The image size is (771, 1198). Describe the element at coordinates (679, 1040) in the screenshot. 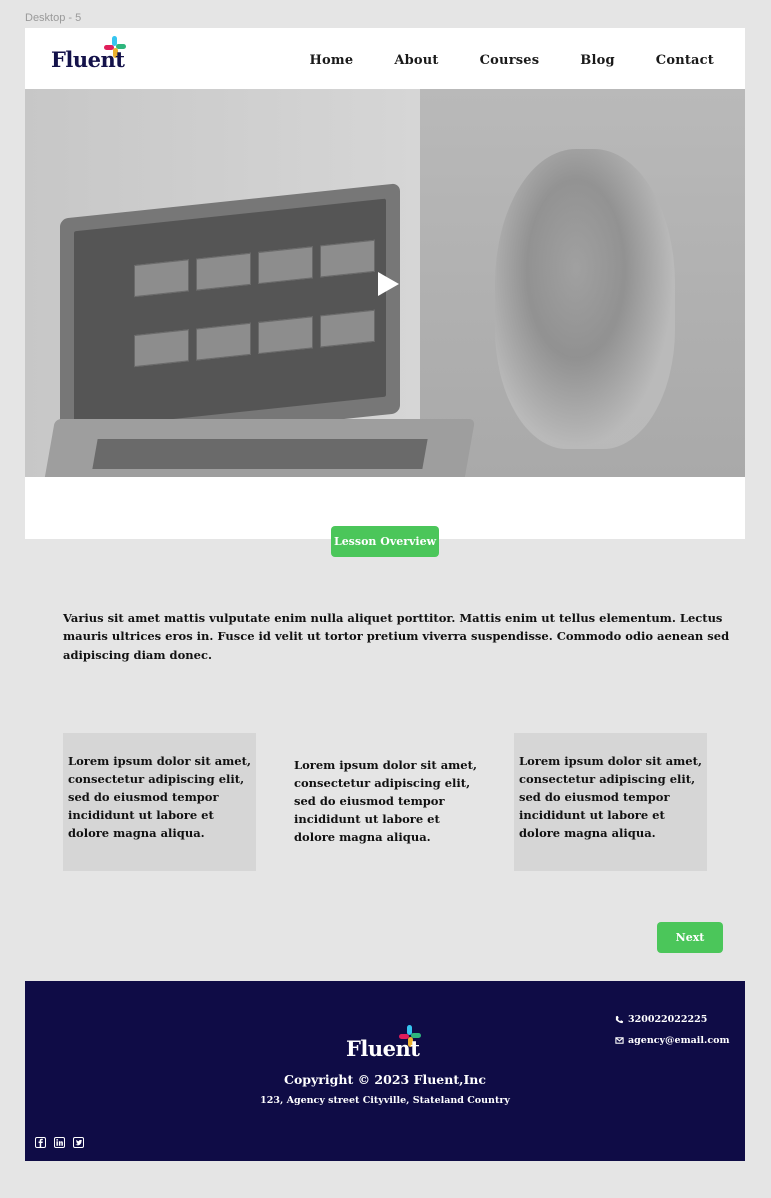

I see `email-address: agency@email.com` at that location.